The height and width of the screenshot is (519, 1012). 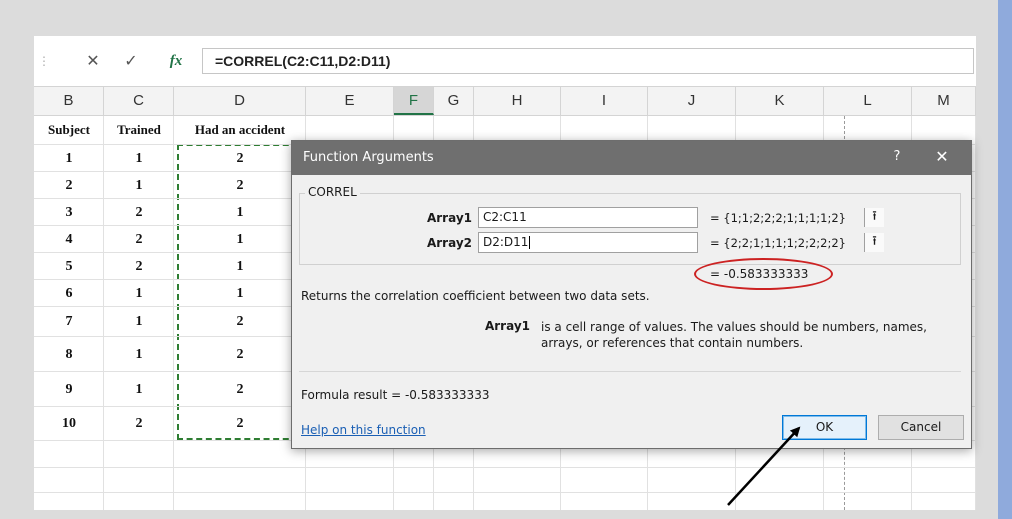 What do you see at coordinates (506, 242) in the screenshot?
I see `array2-value: D2:D11` at bounding box center [506, 242].